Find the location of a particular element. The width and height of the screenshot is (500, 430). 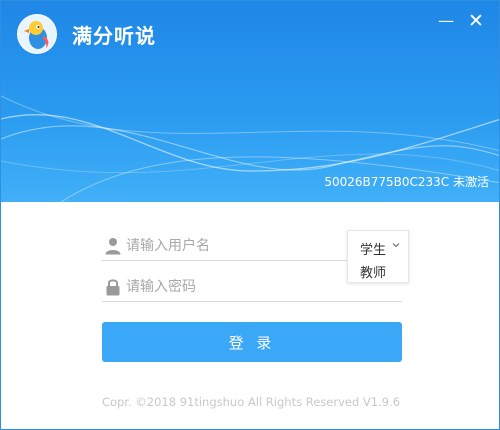

lock-icon is located at coordinates (113, 287).